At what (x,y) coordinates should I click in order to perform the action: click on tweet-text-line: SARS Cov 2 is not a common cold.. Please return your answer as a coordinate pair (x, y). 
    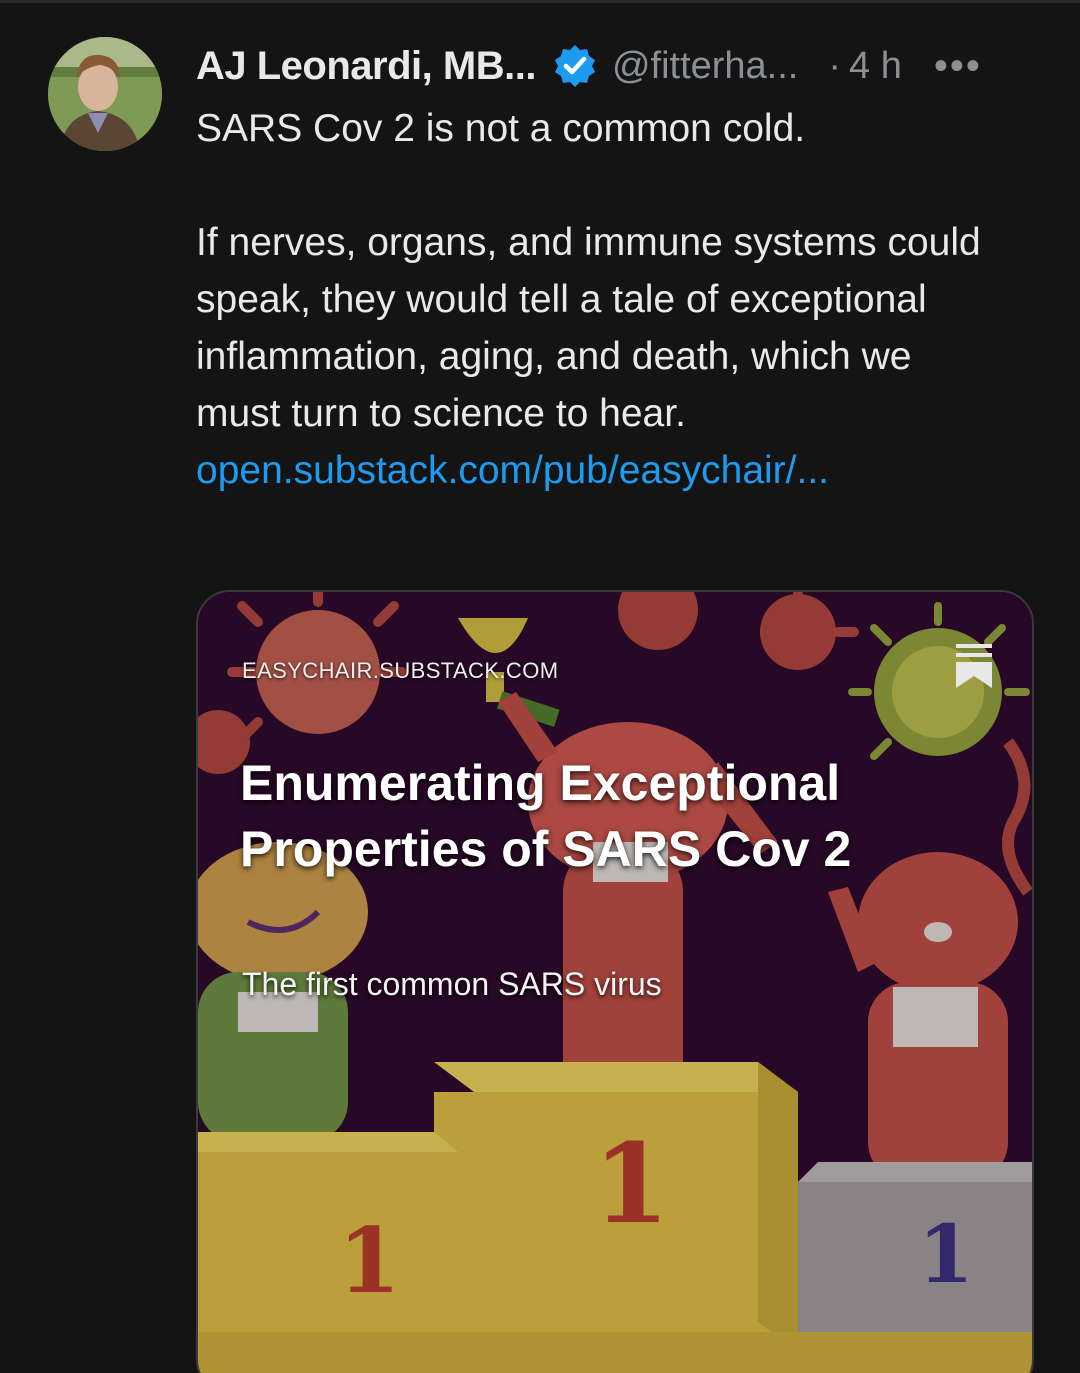
    Looking at the image, I should click on (501, 128).